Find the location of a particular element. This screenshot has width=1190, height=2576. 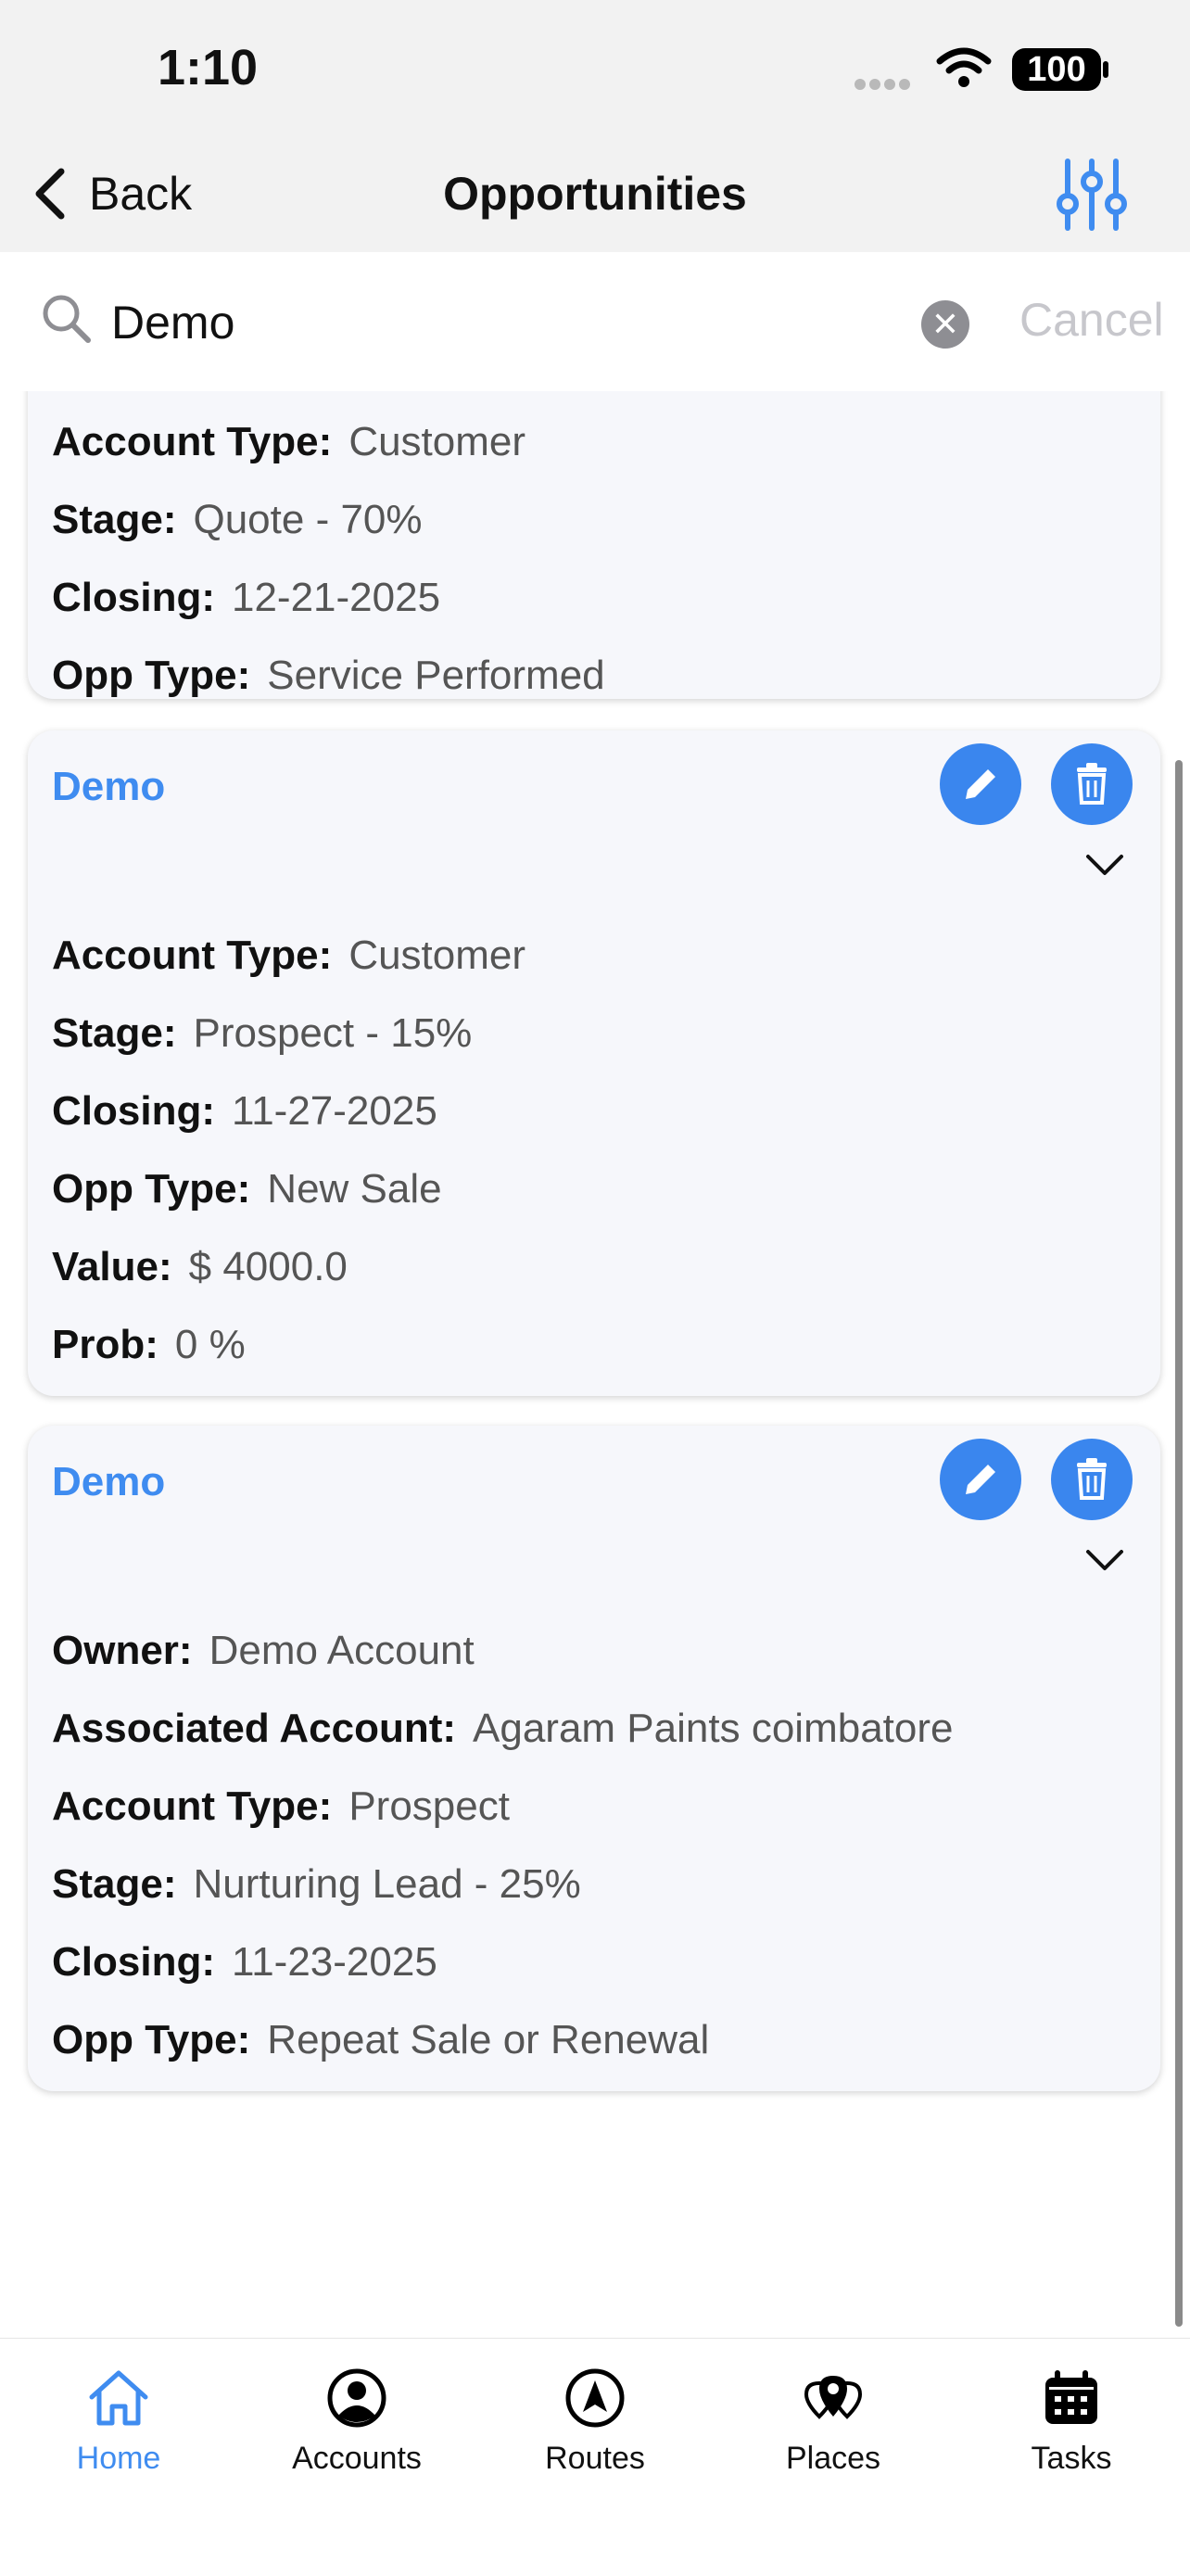

tab-accounts: Accounts is located at coordinates (356, 2418).